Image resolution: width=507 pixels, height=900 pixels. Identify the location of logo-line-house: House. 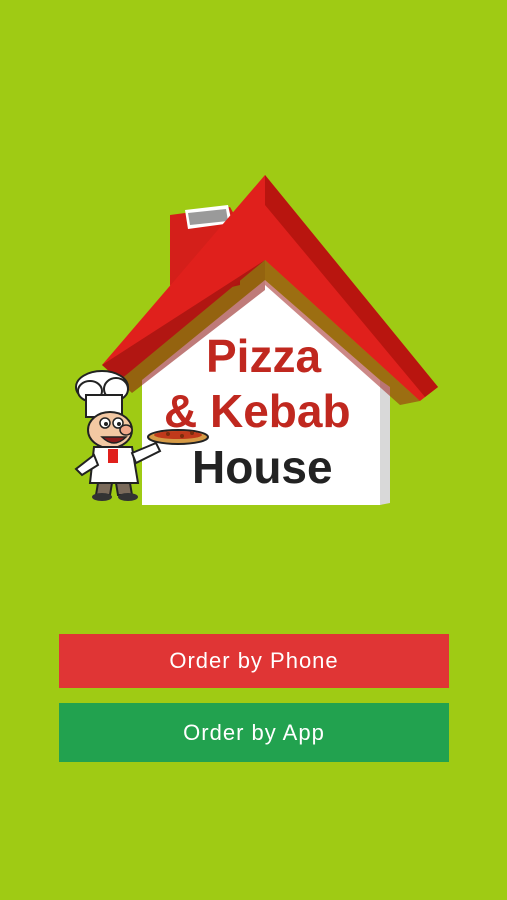
(262, 467).